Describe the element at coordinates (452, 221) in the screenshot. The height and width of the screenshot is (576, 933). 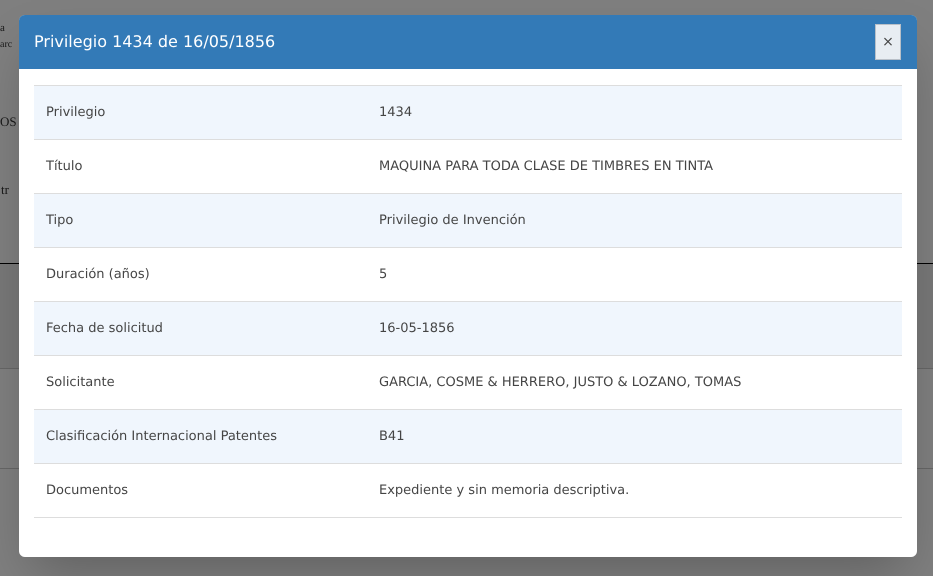
I see `field-value: Privilegio de Invención` at that location.